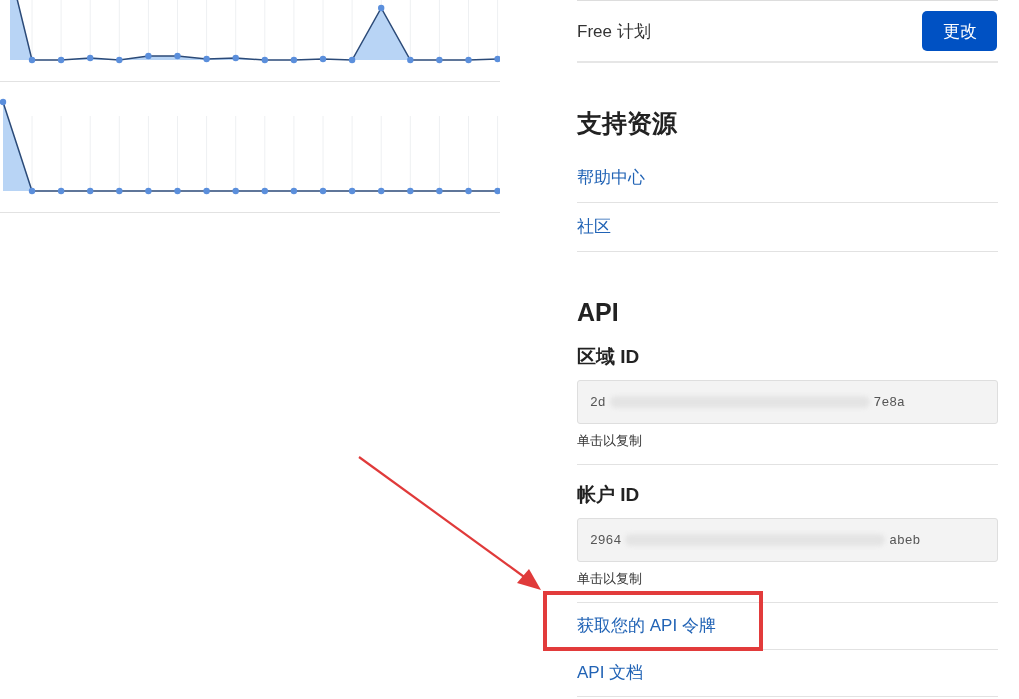 Image resolution: width=1019 pixels, height=699 pixels. What do you see at coordinates (594, 226) in the screenshot?
I see `support-link: 社区` at bounding box center [594, 226].